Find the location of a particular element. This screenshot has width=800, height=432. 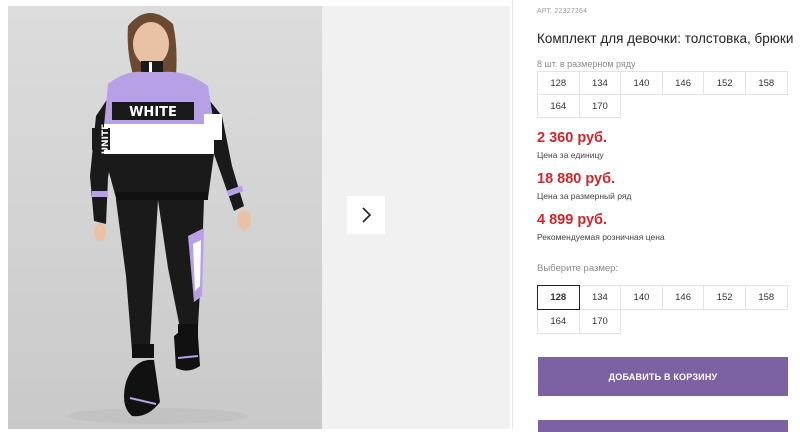

retail-price-label: Рекомендуемая розничная цена is located at coordinates (601, 237).